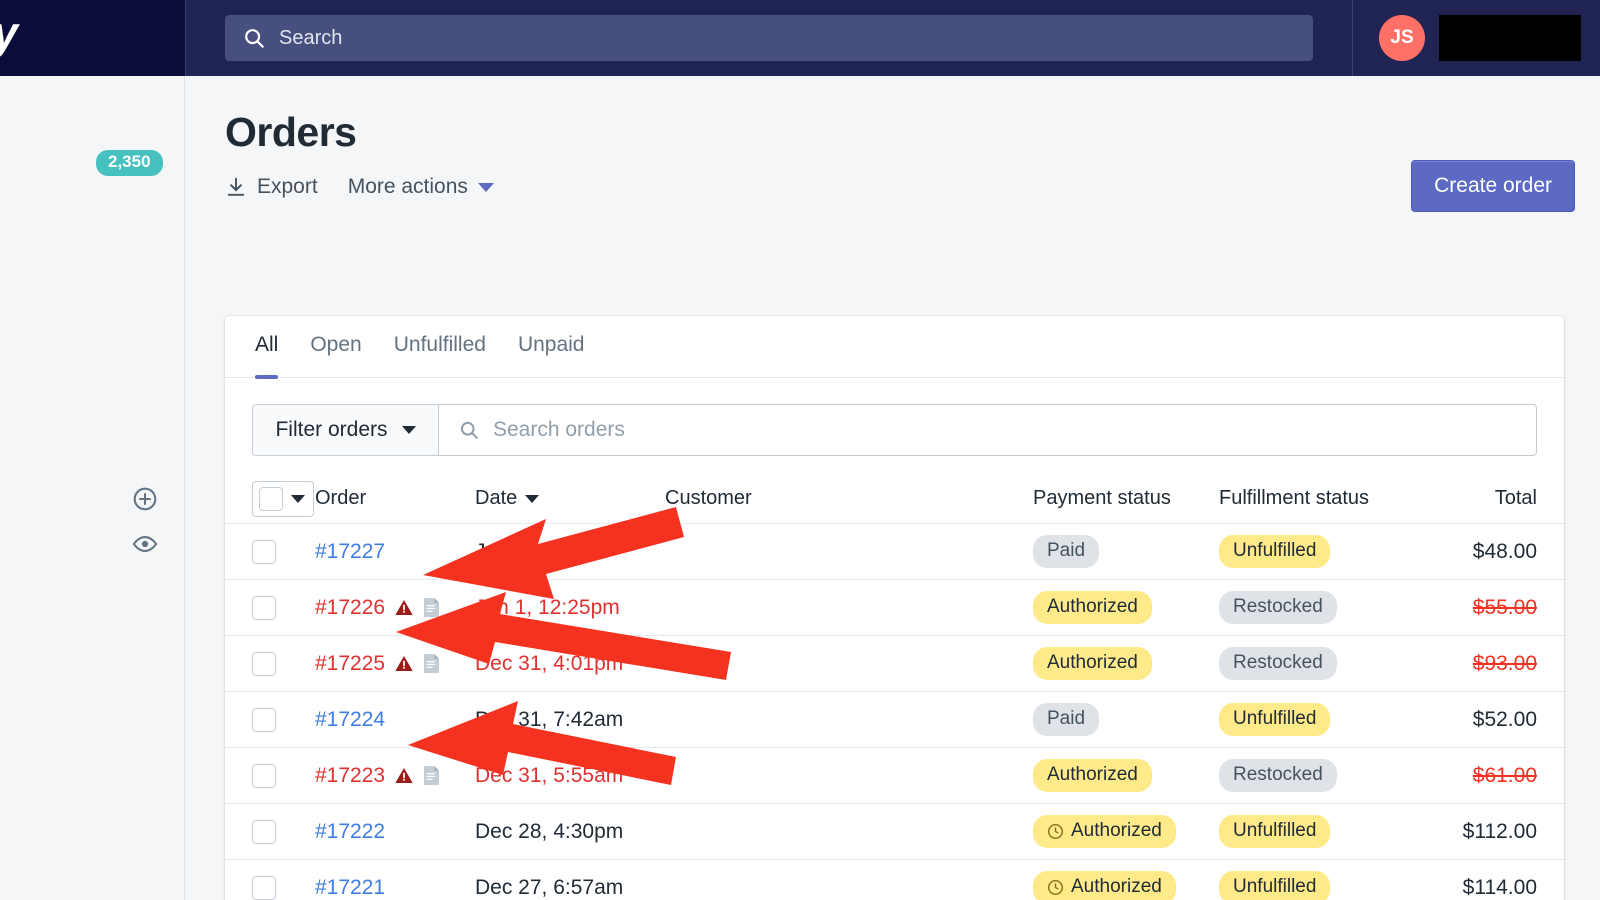 The height and width of the screenshot is (900, 1600). What do you see at coordinates (1504, 551) in the screenshot?
I see `order-total: $48.00` at bounding box center [1504, 551].